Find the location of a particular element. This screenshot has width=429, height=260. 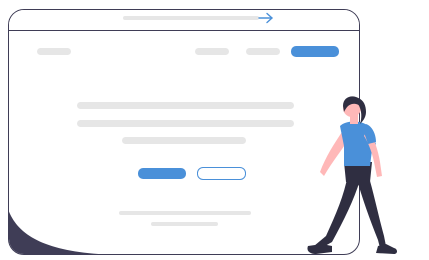

browser-toolbar is located at coordinates (184, 20).